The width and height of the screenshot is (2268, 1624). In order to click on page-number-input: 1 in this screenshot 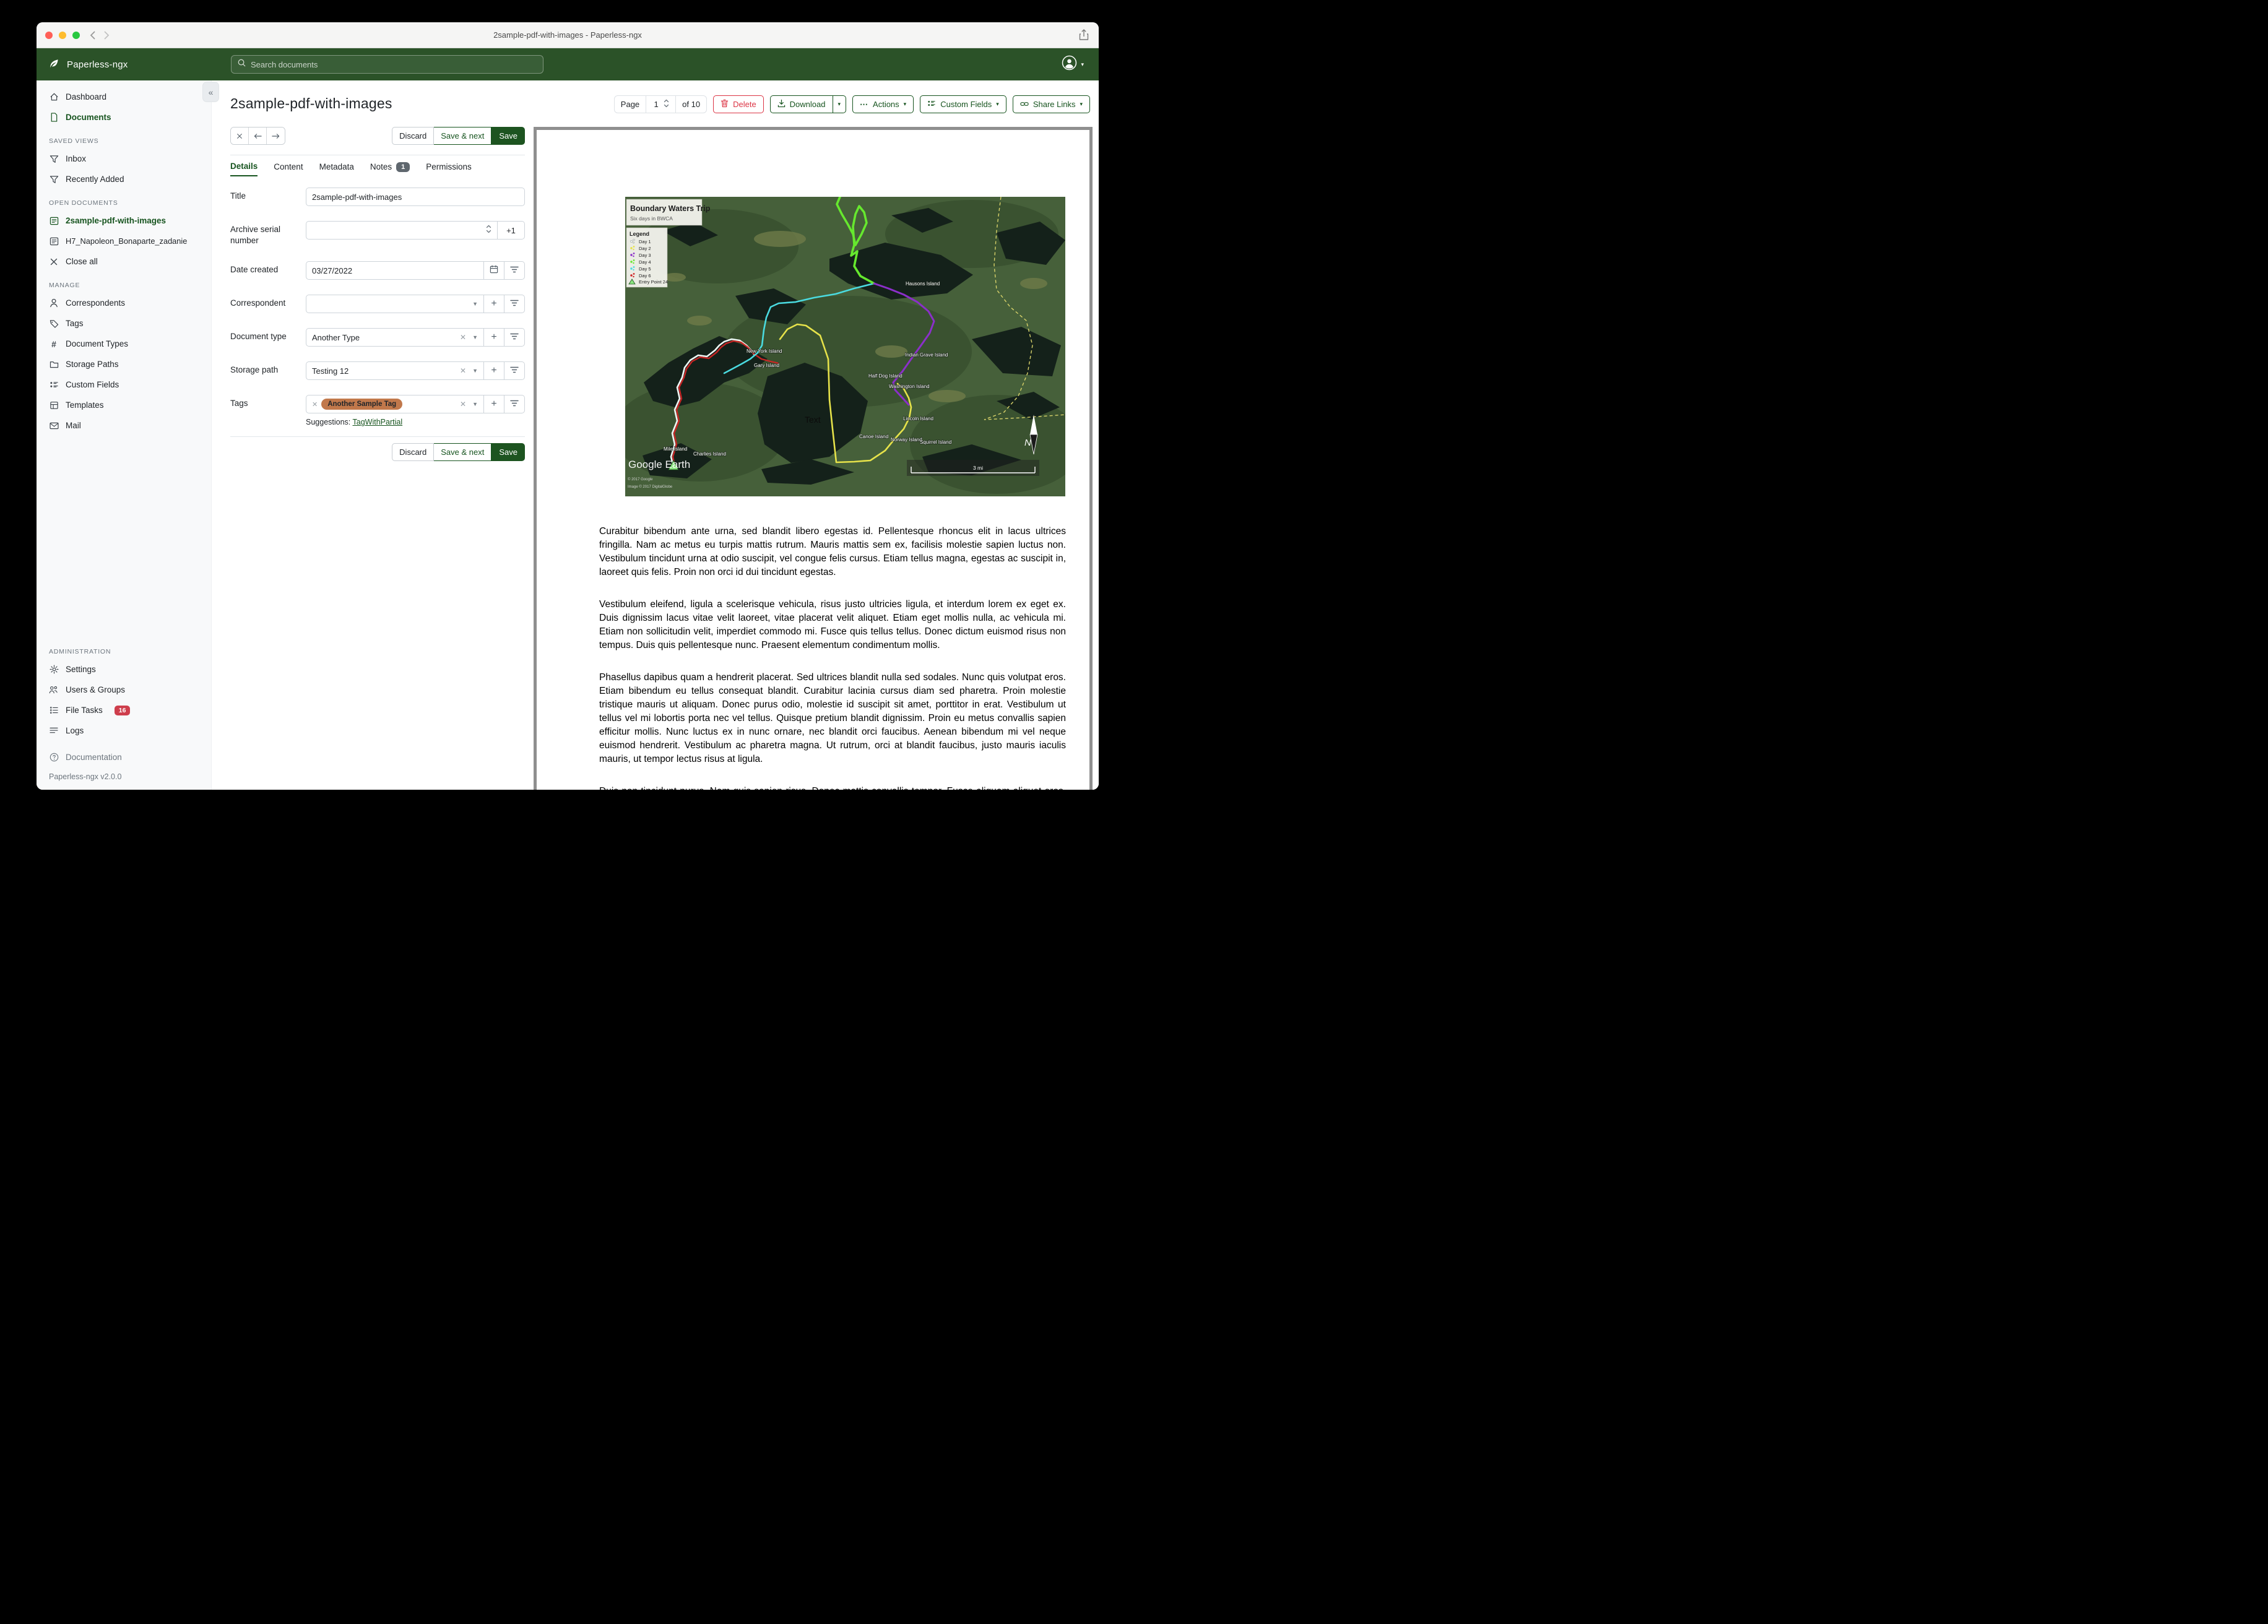, I will do `click(656, 104)`.